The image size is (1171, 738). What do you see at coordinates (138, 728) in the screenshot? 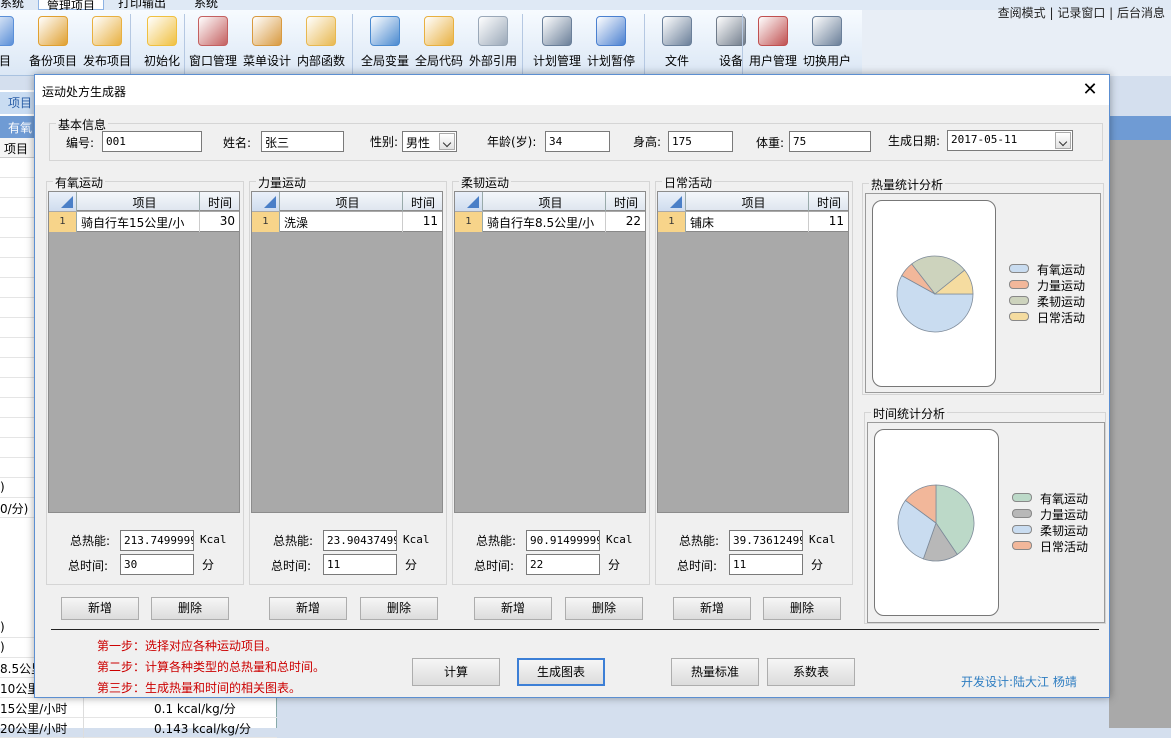
I see `list-item: 20公里/小时 0.143 kcal/kg/分` at bounding box center [138, 728].